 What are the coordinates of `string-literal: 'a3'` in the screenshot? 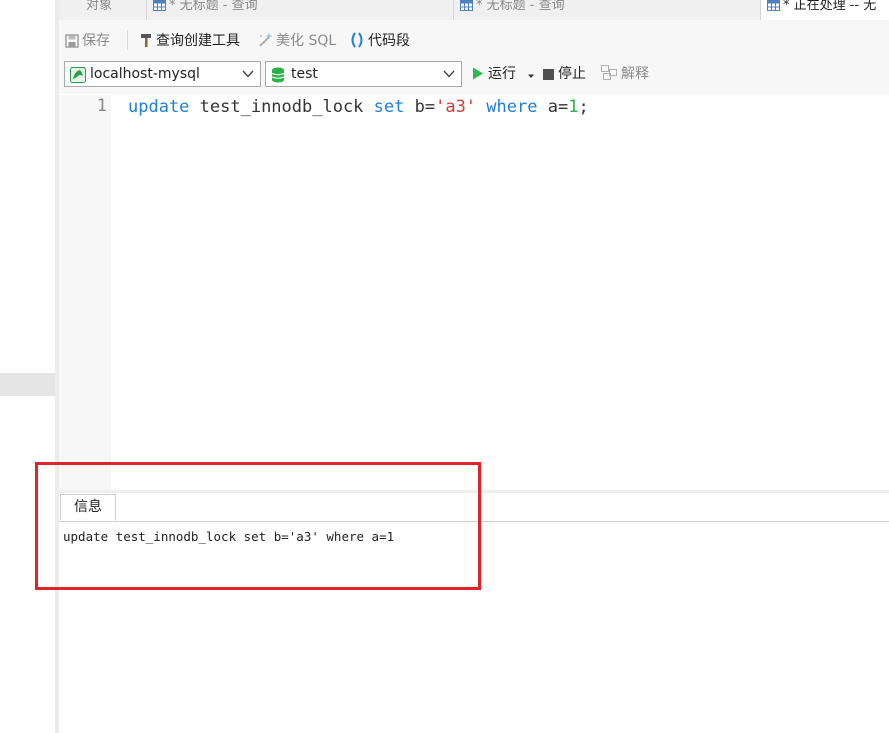 It's located at (456, 107).